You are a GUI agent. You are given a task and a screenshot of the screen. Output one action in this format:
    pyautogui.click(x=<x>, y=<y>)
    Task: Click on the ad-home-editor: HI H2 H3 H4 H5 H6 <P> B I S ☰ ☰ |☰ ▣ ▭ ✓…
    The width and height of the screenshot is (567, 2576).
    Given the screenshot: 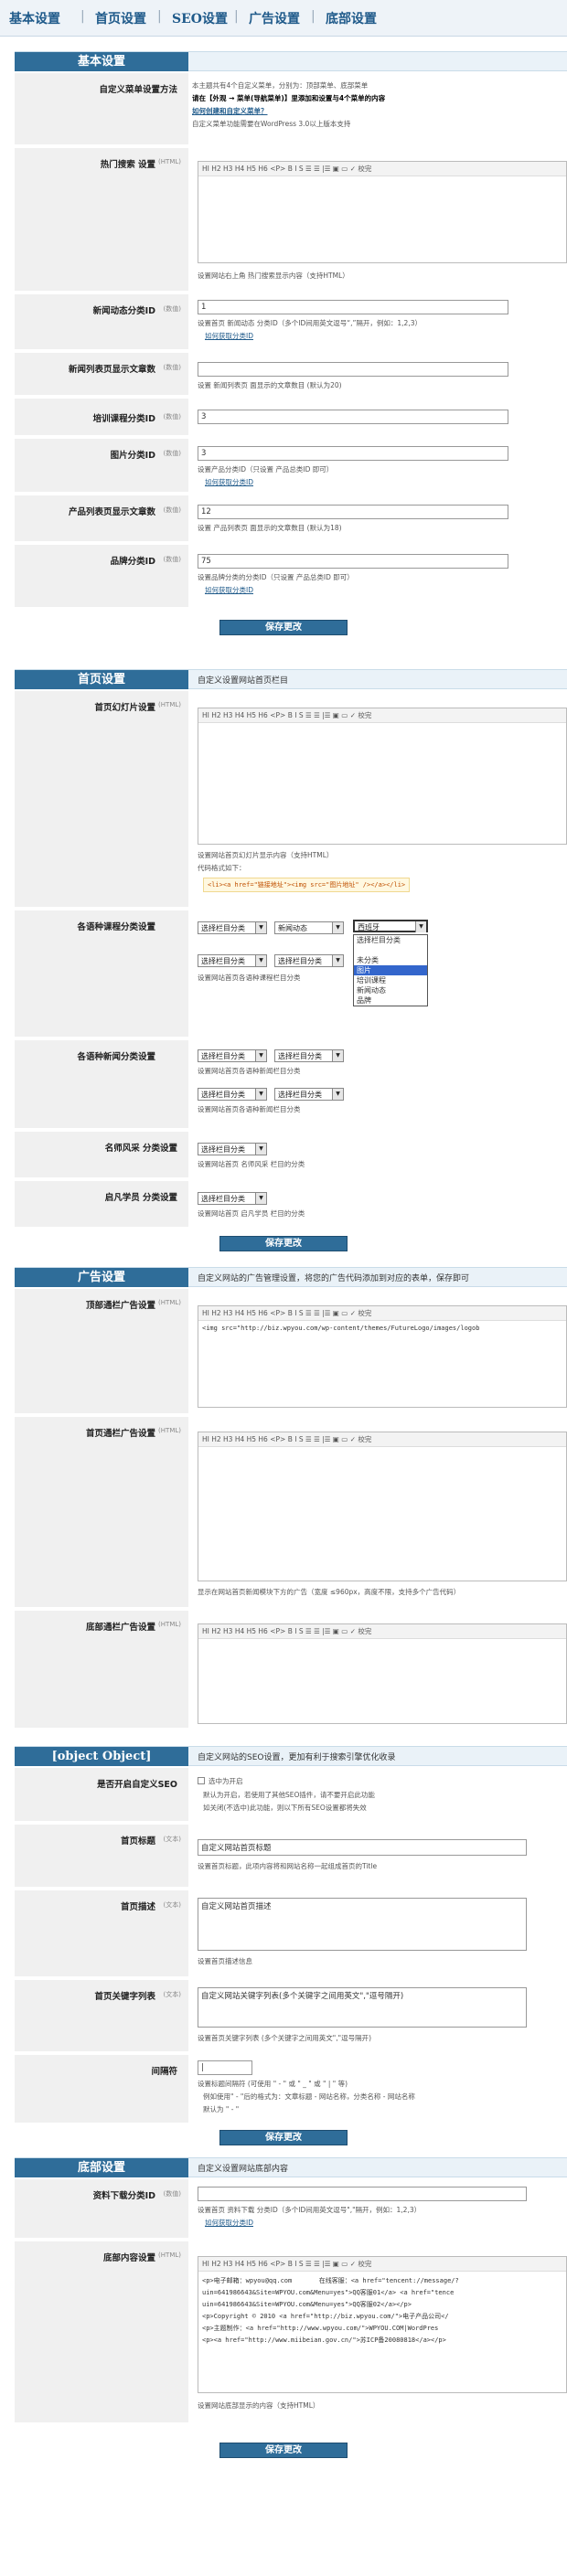 What is the action you would take?
    pyautogui.click(x=382, y=1506)
    